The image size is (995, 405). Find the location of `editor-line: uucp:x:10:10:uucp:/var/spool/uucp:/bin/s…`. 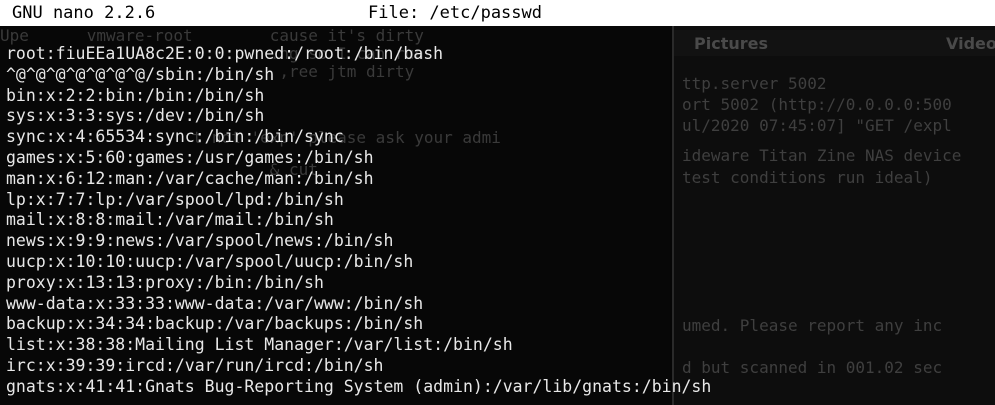

editor-line: uucp:x:10:10:uucp:/var/spool/uucp:/bin/s… is located at coordinates (358, 262).